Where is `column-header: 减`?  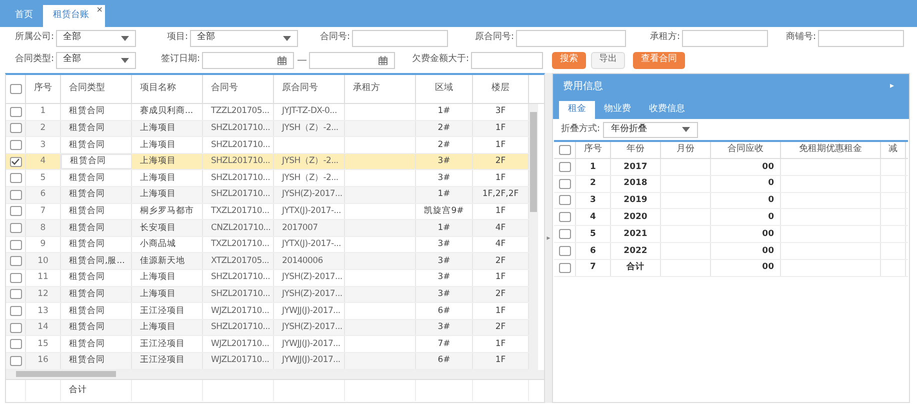
column-header: 减 is located at coordinates (893, 150).